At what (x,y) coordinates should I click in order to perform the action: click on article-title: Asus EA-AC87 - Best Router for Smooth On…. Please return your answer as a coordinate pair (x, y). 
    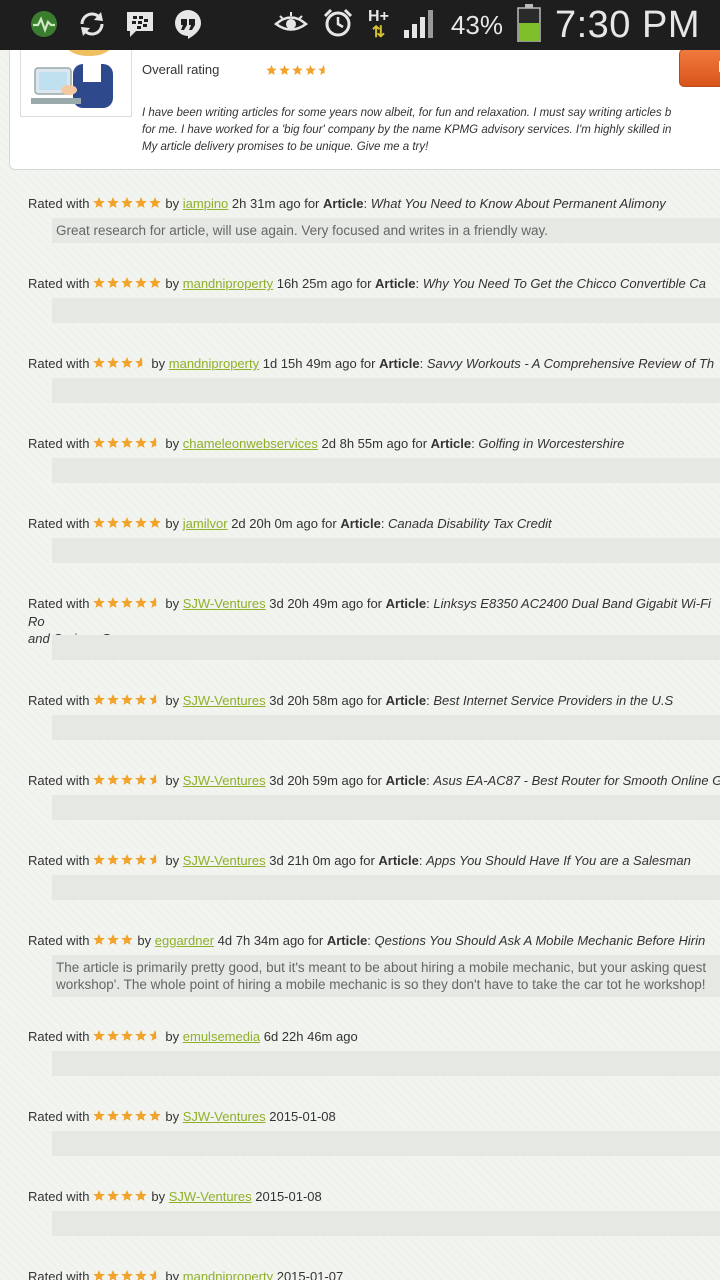
    Looking at the image, I should click on (576, 780).